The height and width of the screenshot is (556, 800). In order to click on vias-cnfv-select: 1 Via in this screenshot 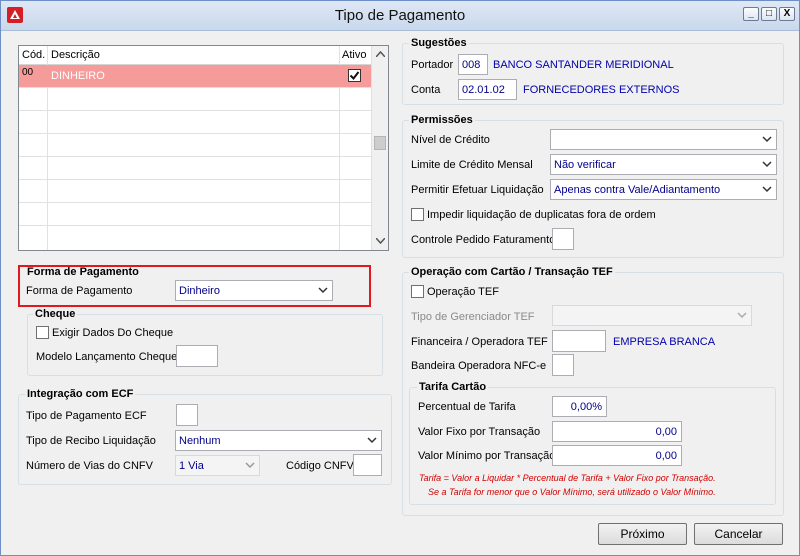, I will do `click(217, 465)`.